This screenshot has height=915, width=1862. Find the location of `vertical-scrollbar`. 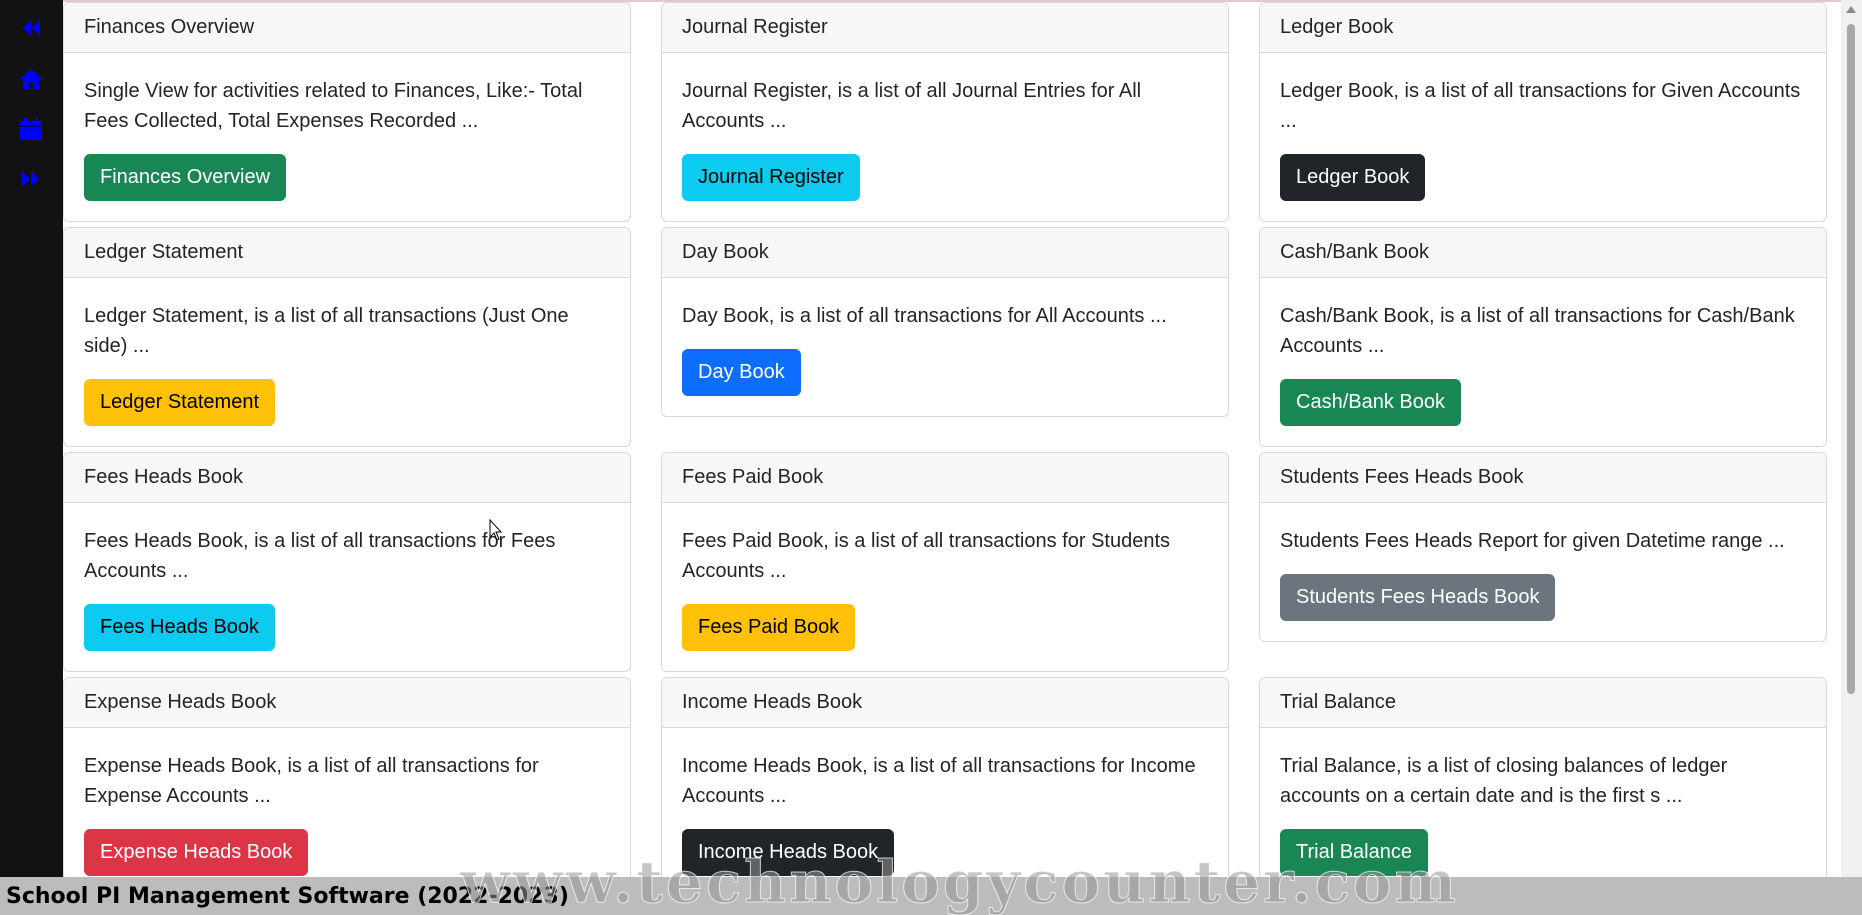

vertical-scrollbar is located at coordinates (1851, 438).